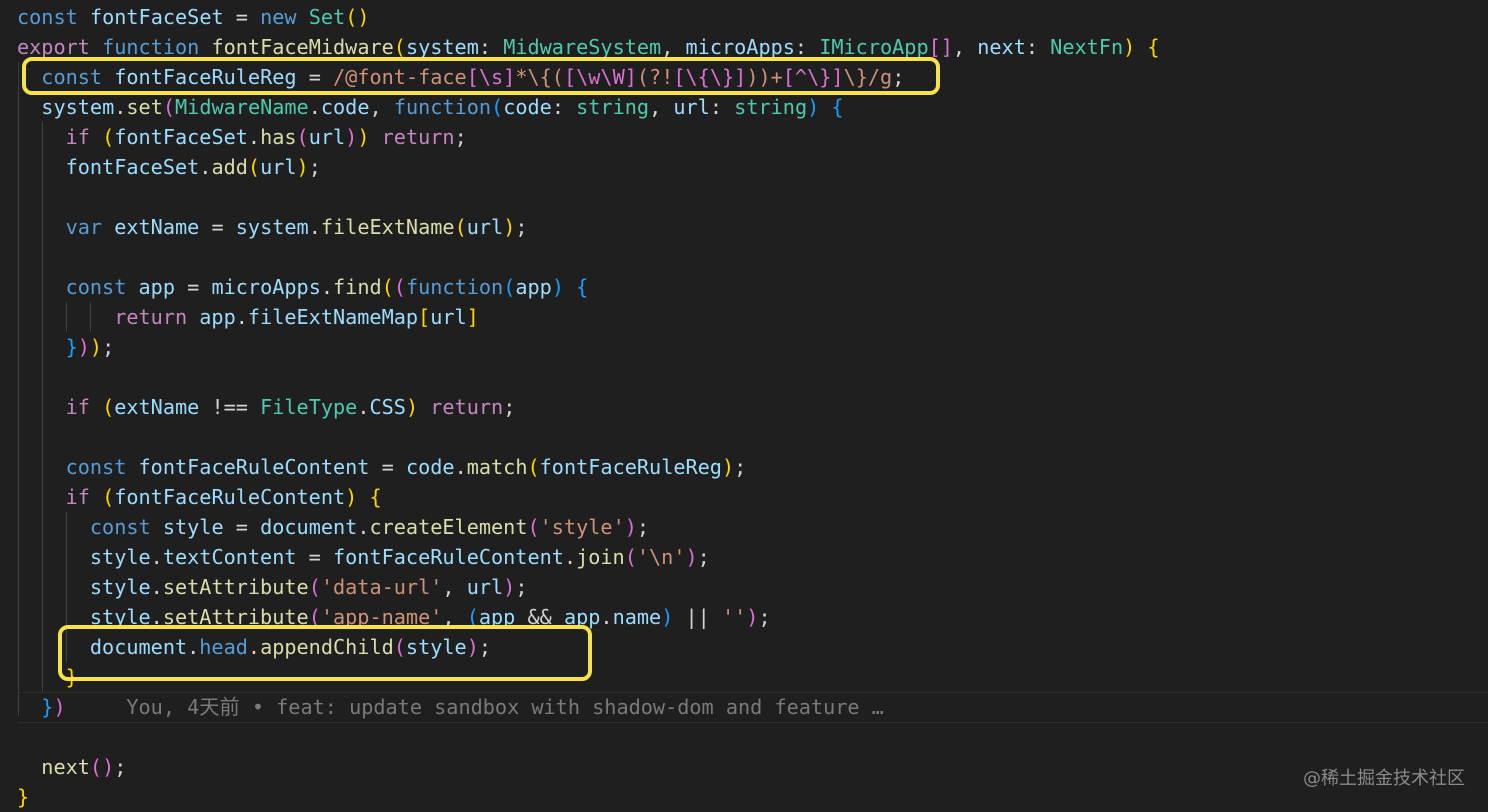 The width and height of the screenshot is (1488, 812). I want to click on code-token: if, so click(84, 137).